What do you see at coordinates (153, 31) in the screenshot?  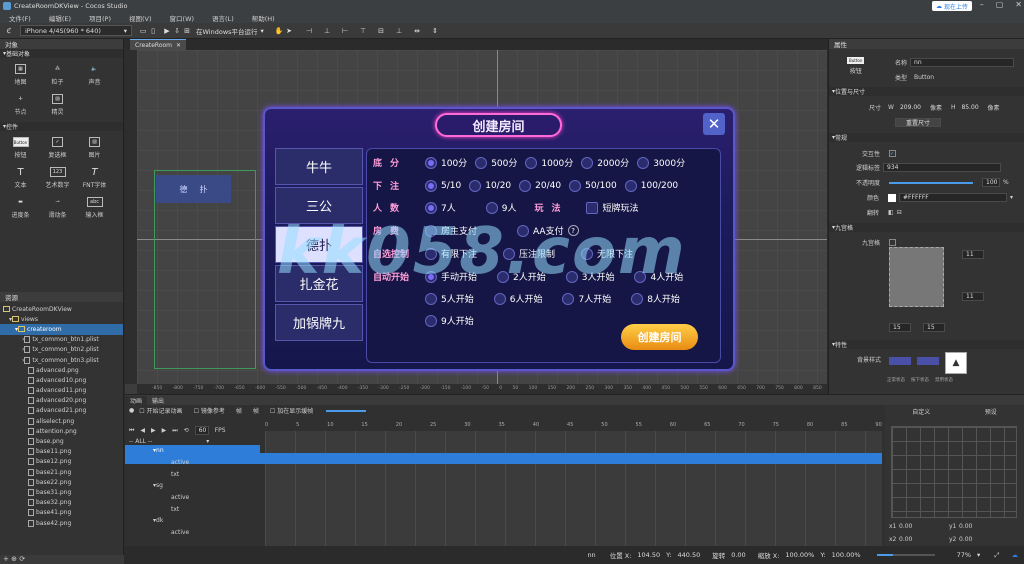 I see `portrait-icon: ▯` at bounding box center [153, 31].